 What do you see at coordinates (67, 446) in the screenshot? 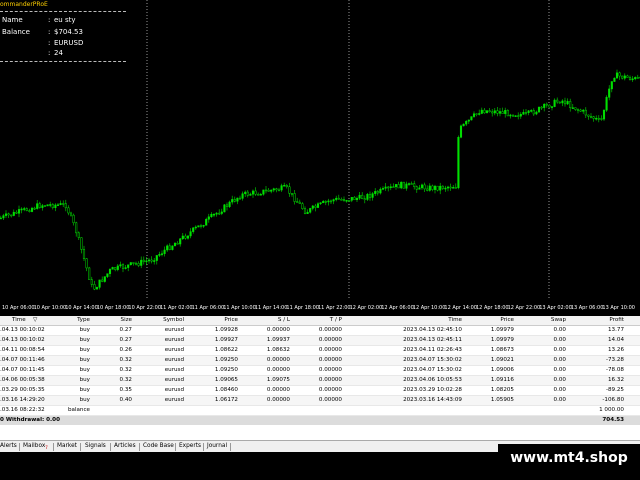
I see `tab-market: Market` at bounding box center [67, 446].